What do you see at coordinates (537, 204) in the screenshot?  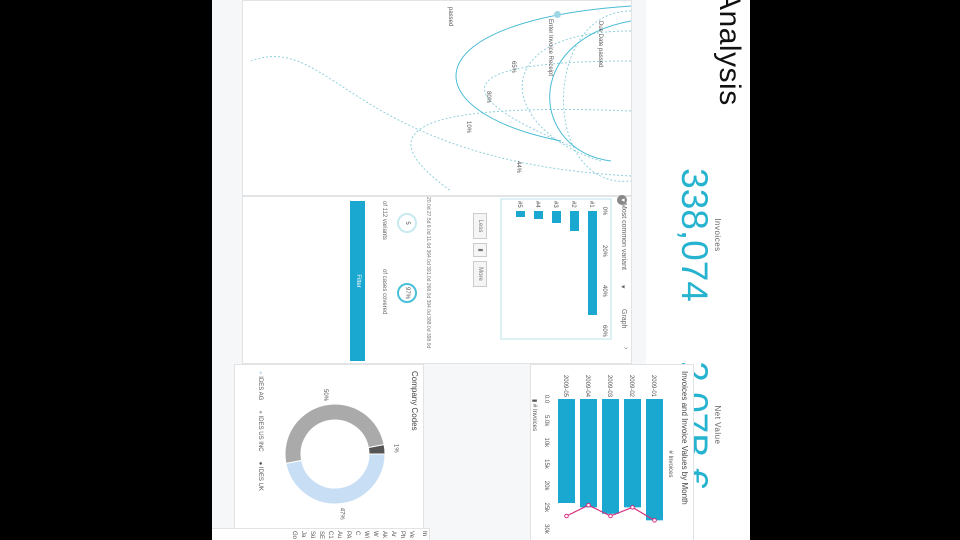 I see `variant-id-label: #4` at bounding box center [537, 204].